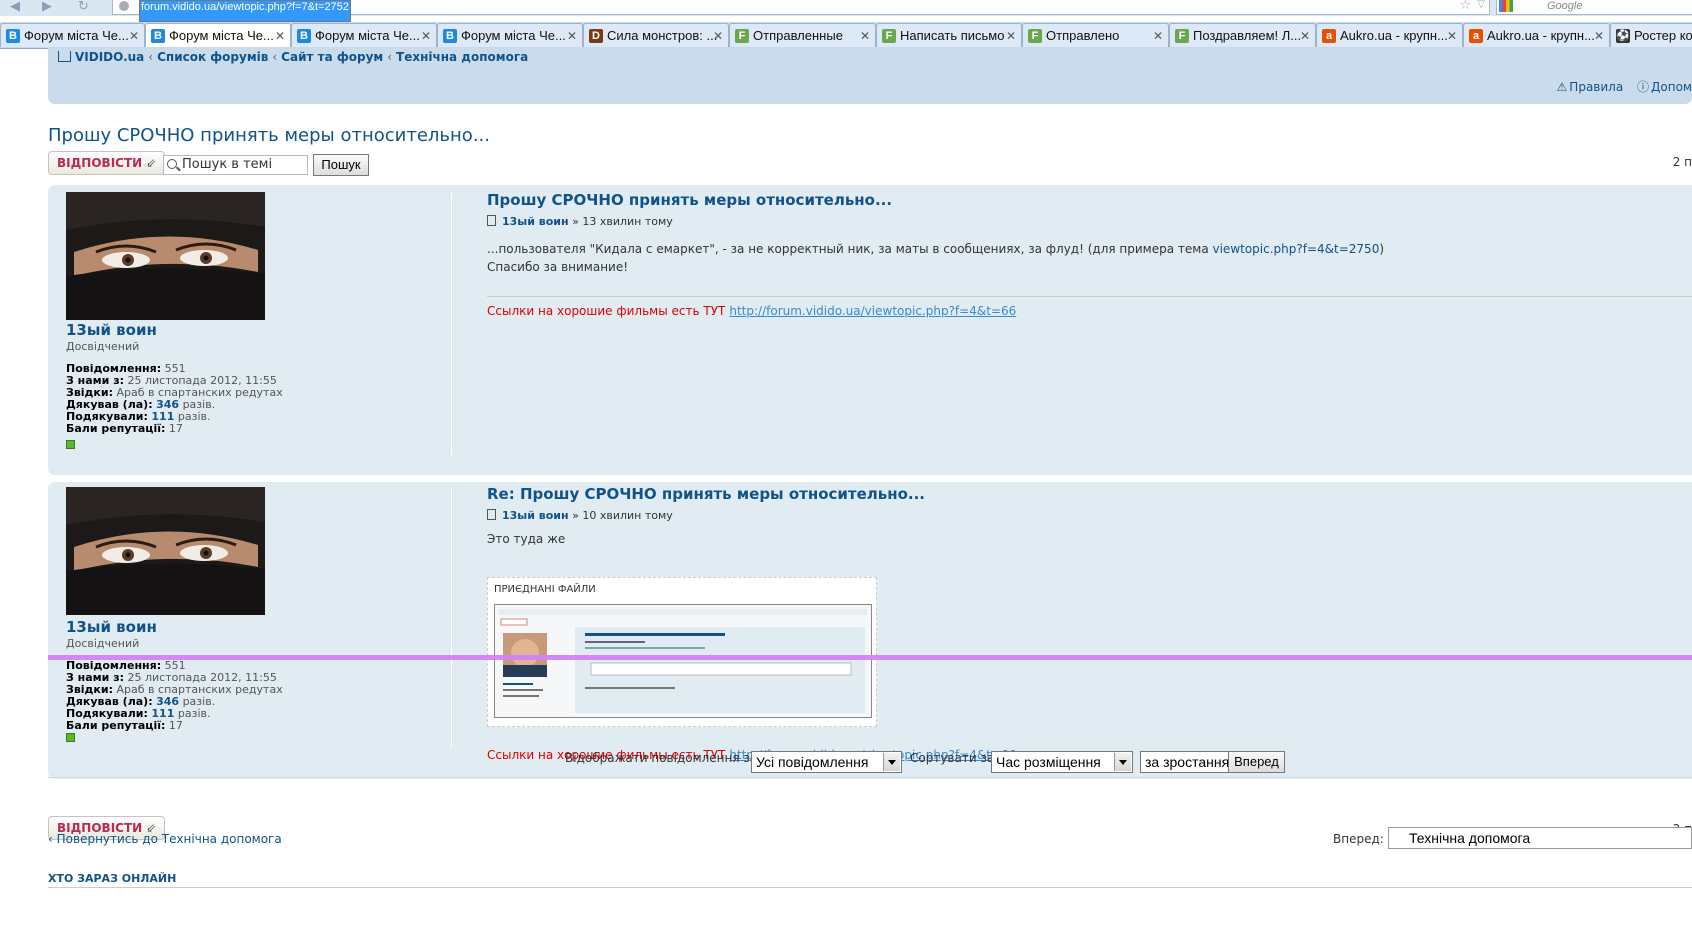 This screenshot has height=930, width=1692. Describe the element at coordinates (1256, 762) in the screenshot. I see `go-button: Вперед` at that location.